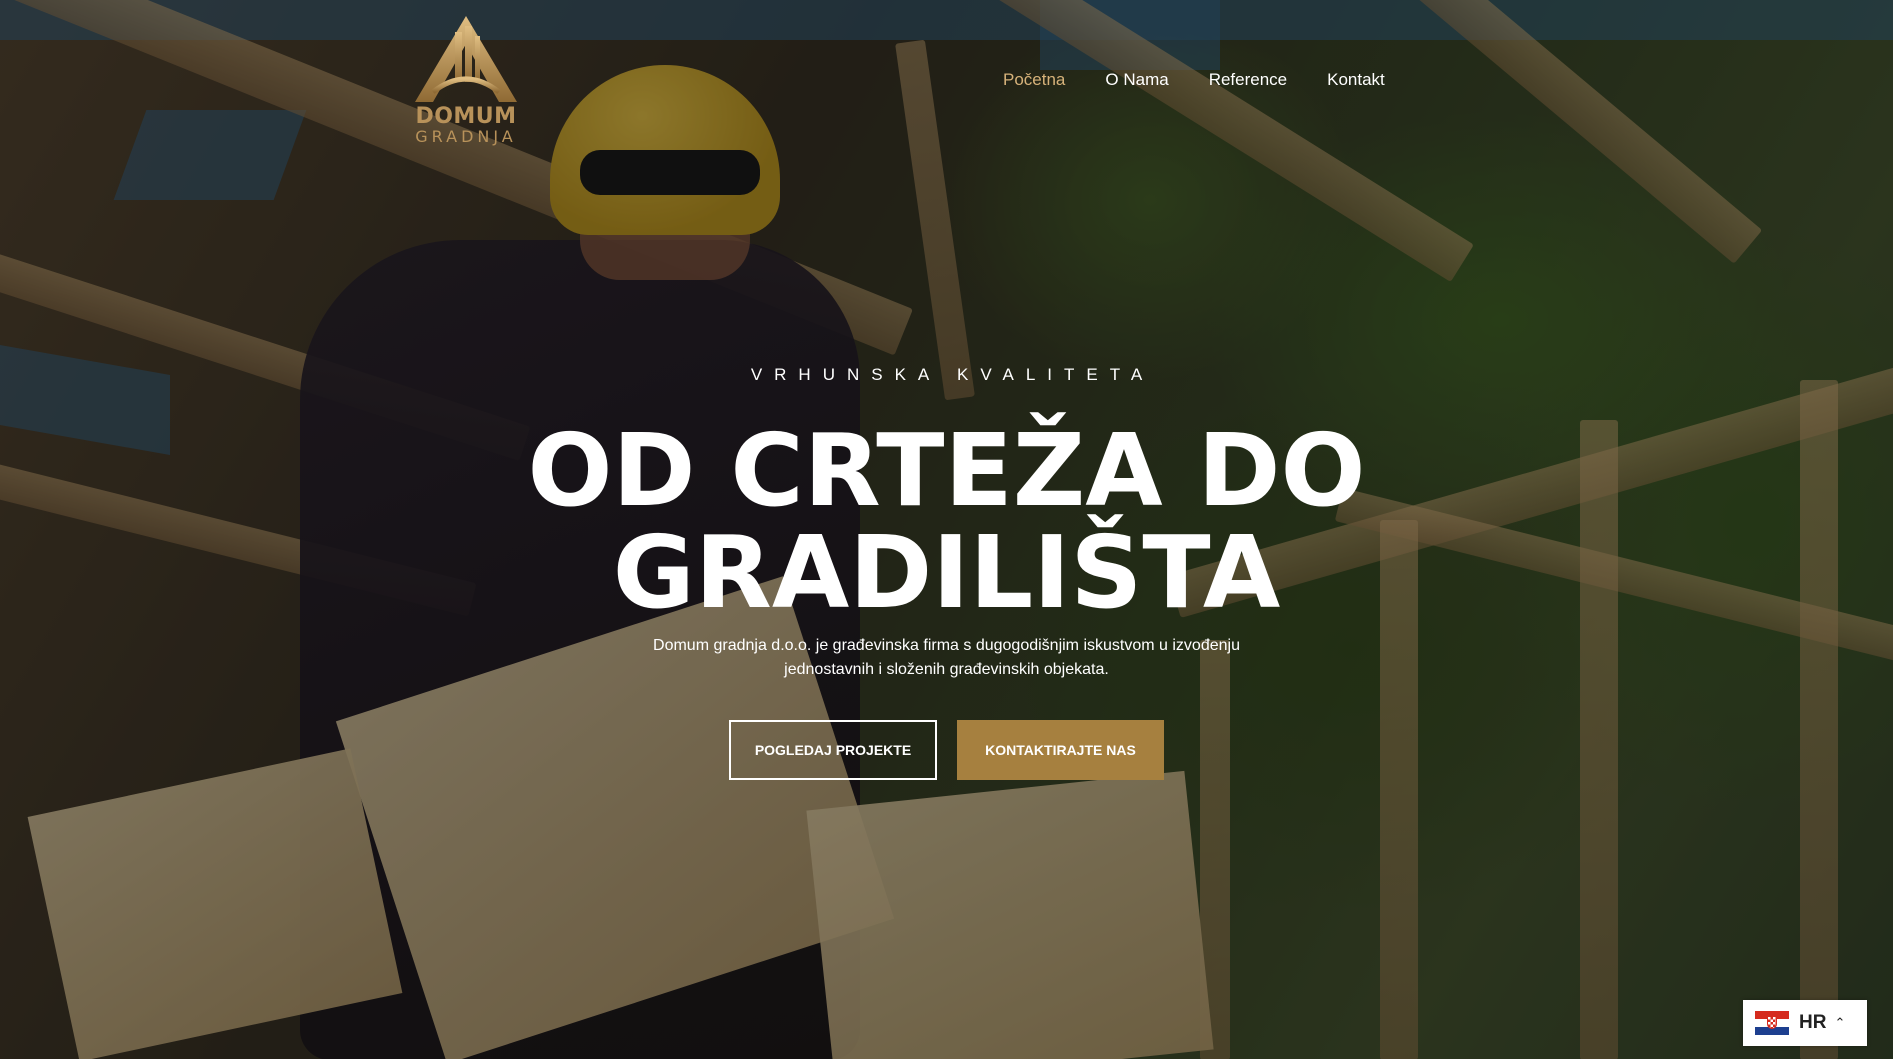  I want to click on view-projects-button: POGLEDAJ PROJEKTE, so click(833, 750).